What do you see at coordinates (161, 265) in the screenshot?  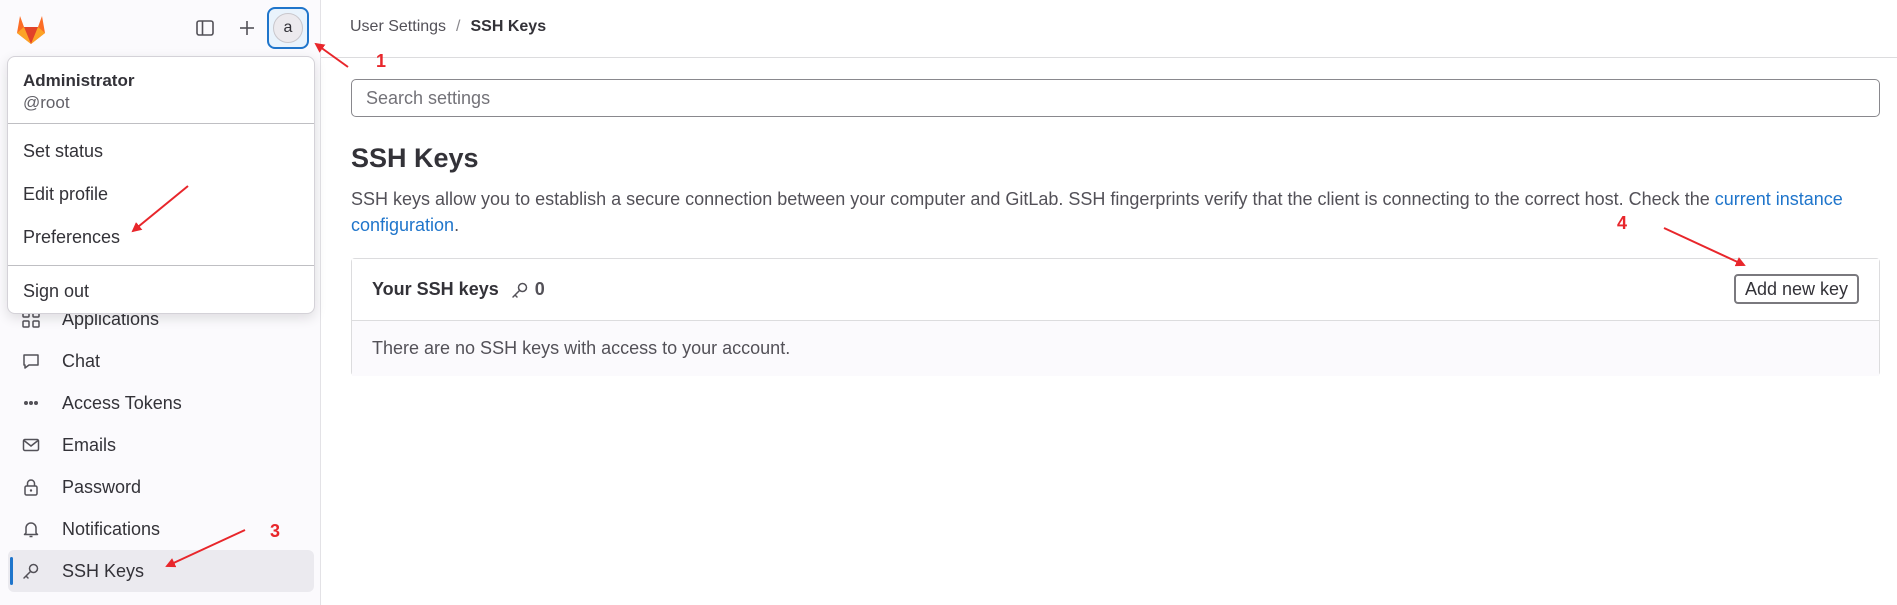 I see `divider` at bounding box center [161, 265].